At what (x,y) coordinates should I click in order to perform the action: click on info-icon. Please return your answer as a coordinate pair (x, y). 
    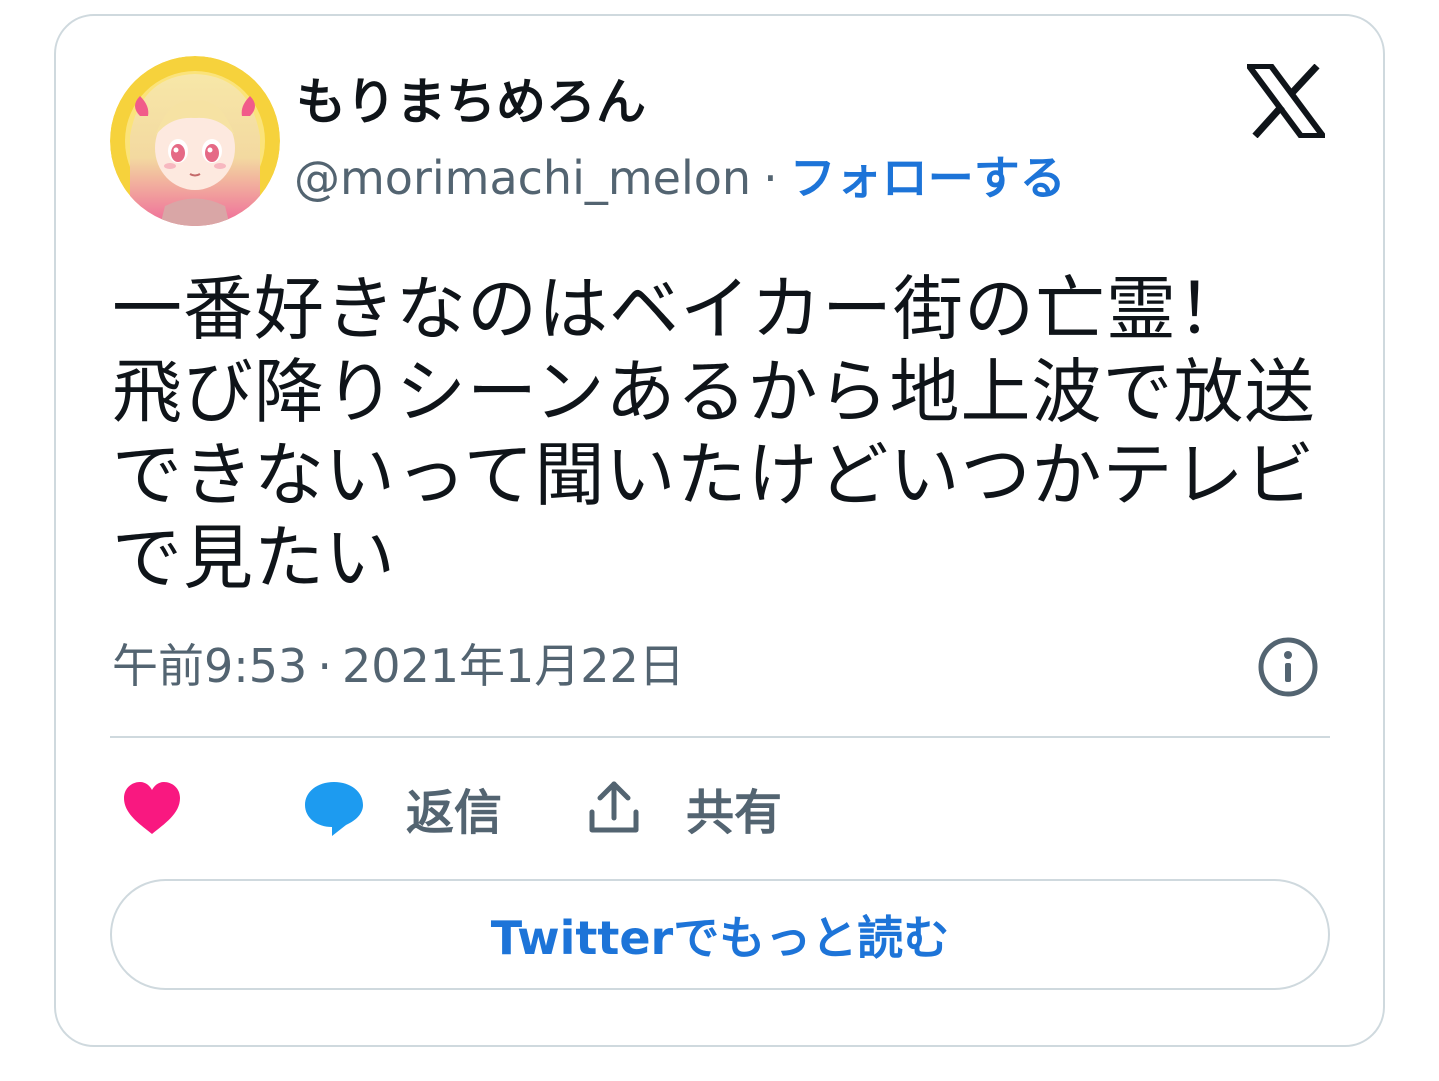
    Looking at the image, I should click on (1288, 667).